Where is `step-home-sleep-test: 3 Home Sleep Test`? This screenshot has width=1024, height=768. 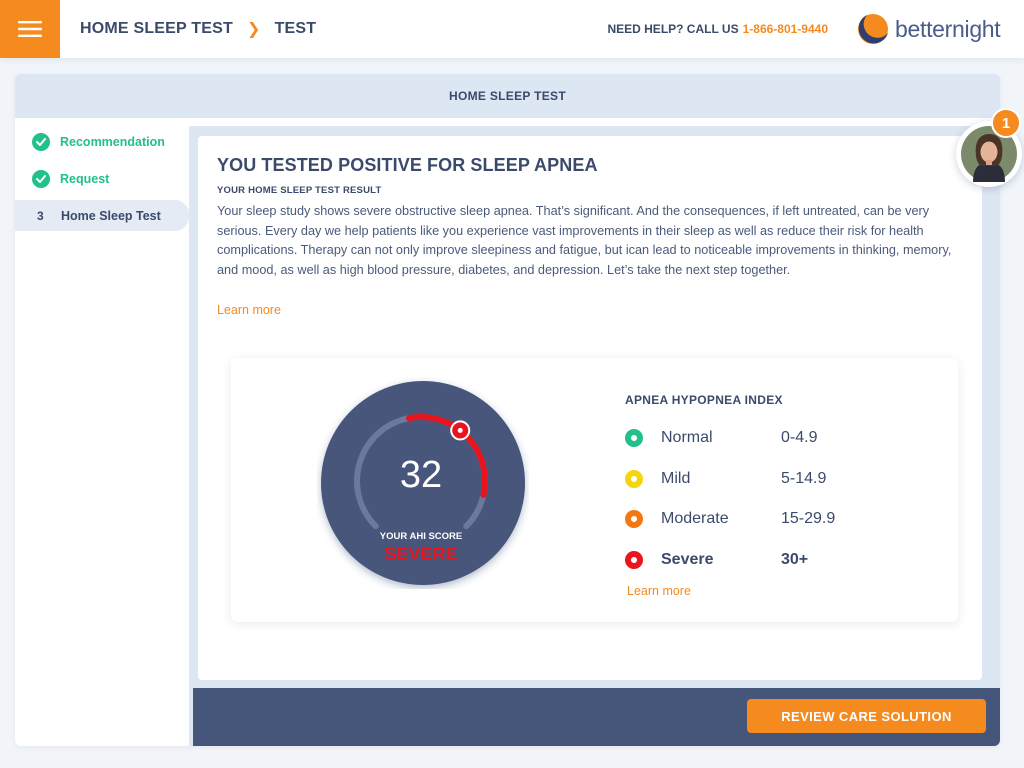 step-home-sleep-test: 3 Home Sleep Test is located at coordinates (102, 215).